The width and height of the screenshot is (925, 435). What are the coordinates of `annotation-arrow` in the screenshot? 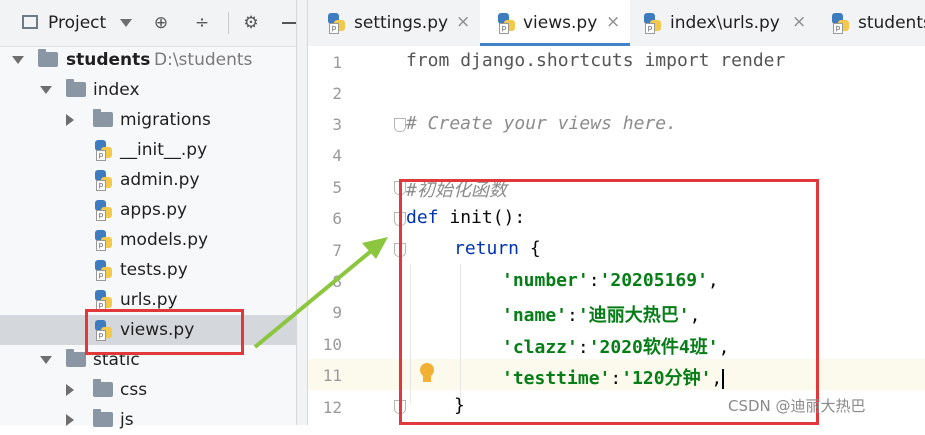 It's located at (320, 293).